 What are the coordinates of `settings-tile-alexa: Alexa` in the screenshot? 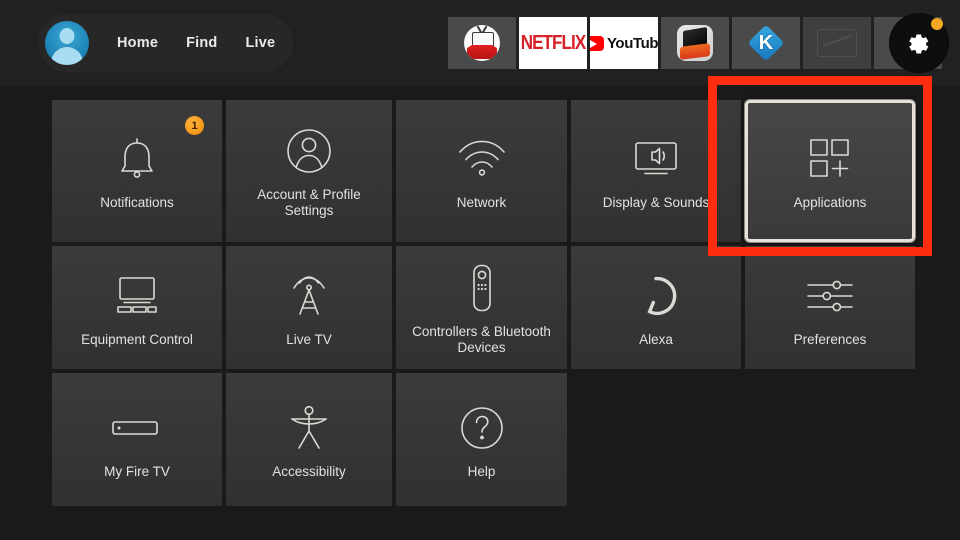 It's located at (656, 307).